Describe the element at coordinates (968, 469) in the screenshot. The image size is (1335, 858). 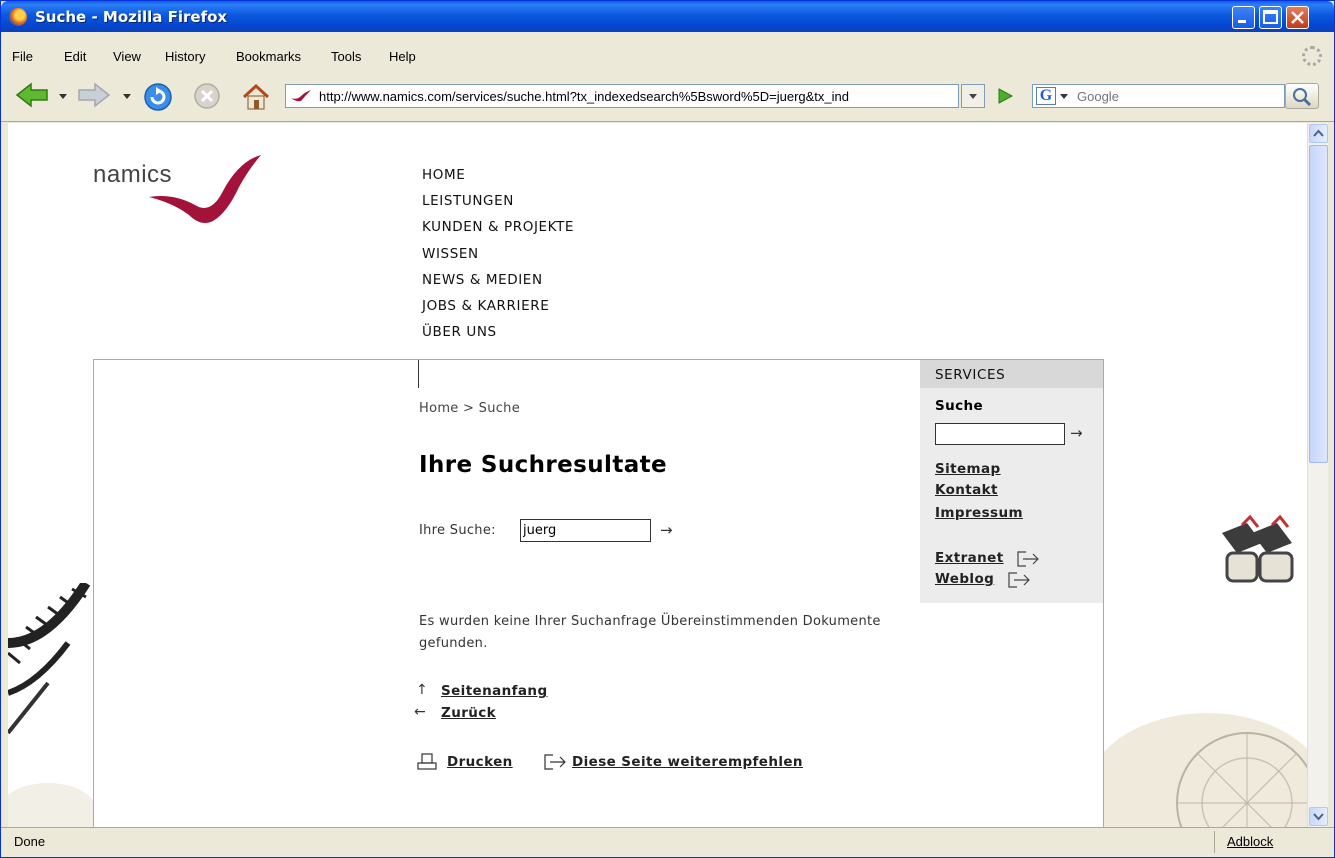
I see `sitemap-link: Sitemap` at that location.